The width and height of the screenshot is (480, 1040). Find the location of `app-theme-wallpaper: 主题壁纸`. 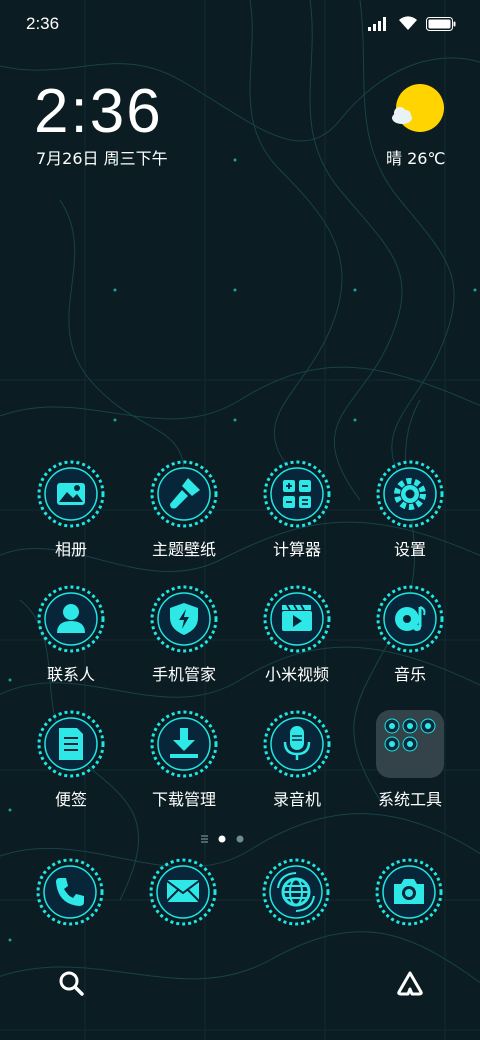

app-theme-wallpaper: 主题壁纸 is located at coordinates (184, 515).